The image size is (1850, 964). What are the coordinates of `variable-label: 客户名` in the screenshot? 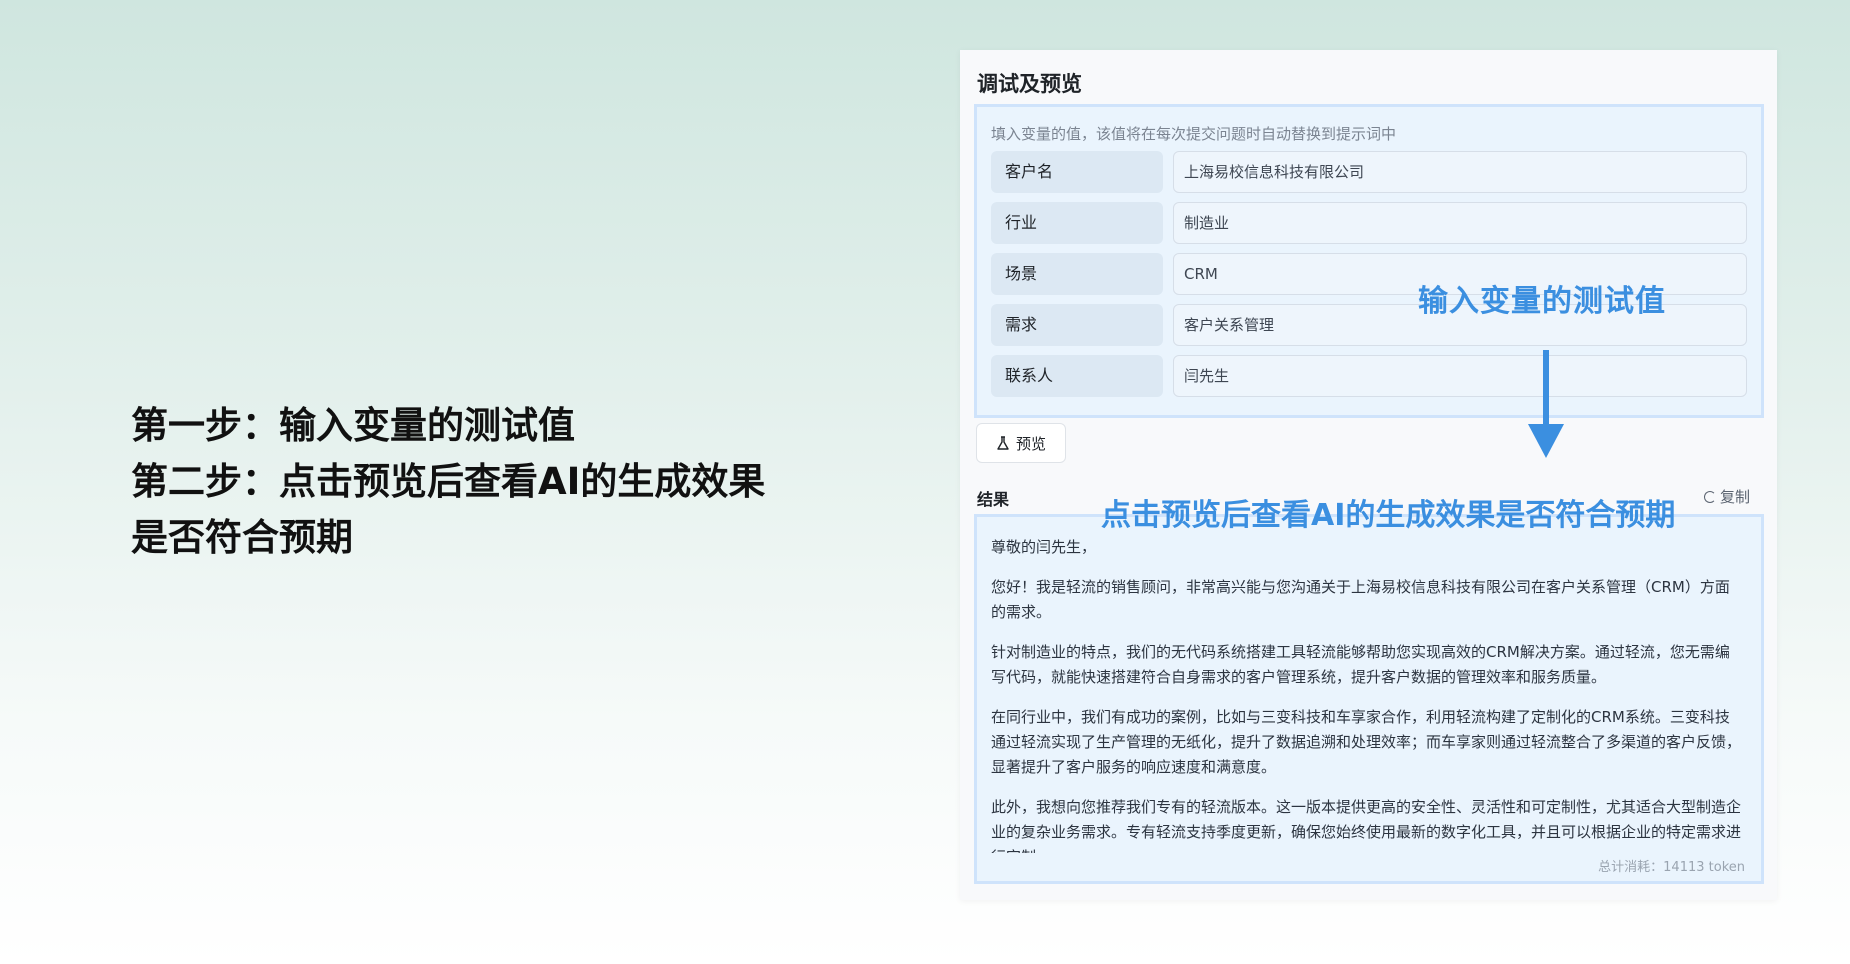 It's located at (1077, 172).